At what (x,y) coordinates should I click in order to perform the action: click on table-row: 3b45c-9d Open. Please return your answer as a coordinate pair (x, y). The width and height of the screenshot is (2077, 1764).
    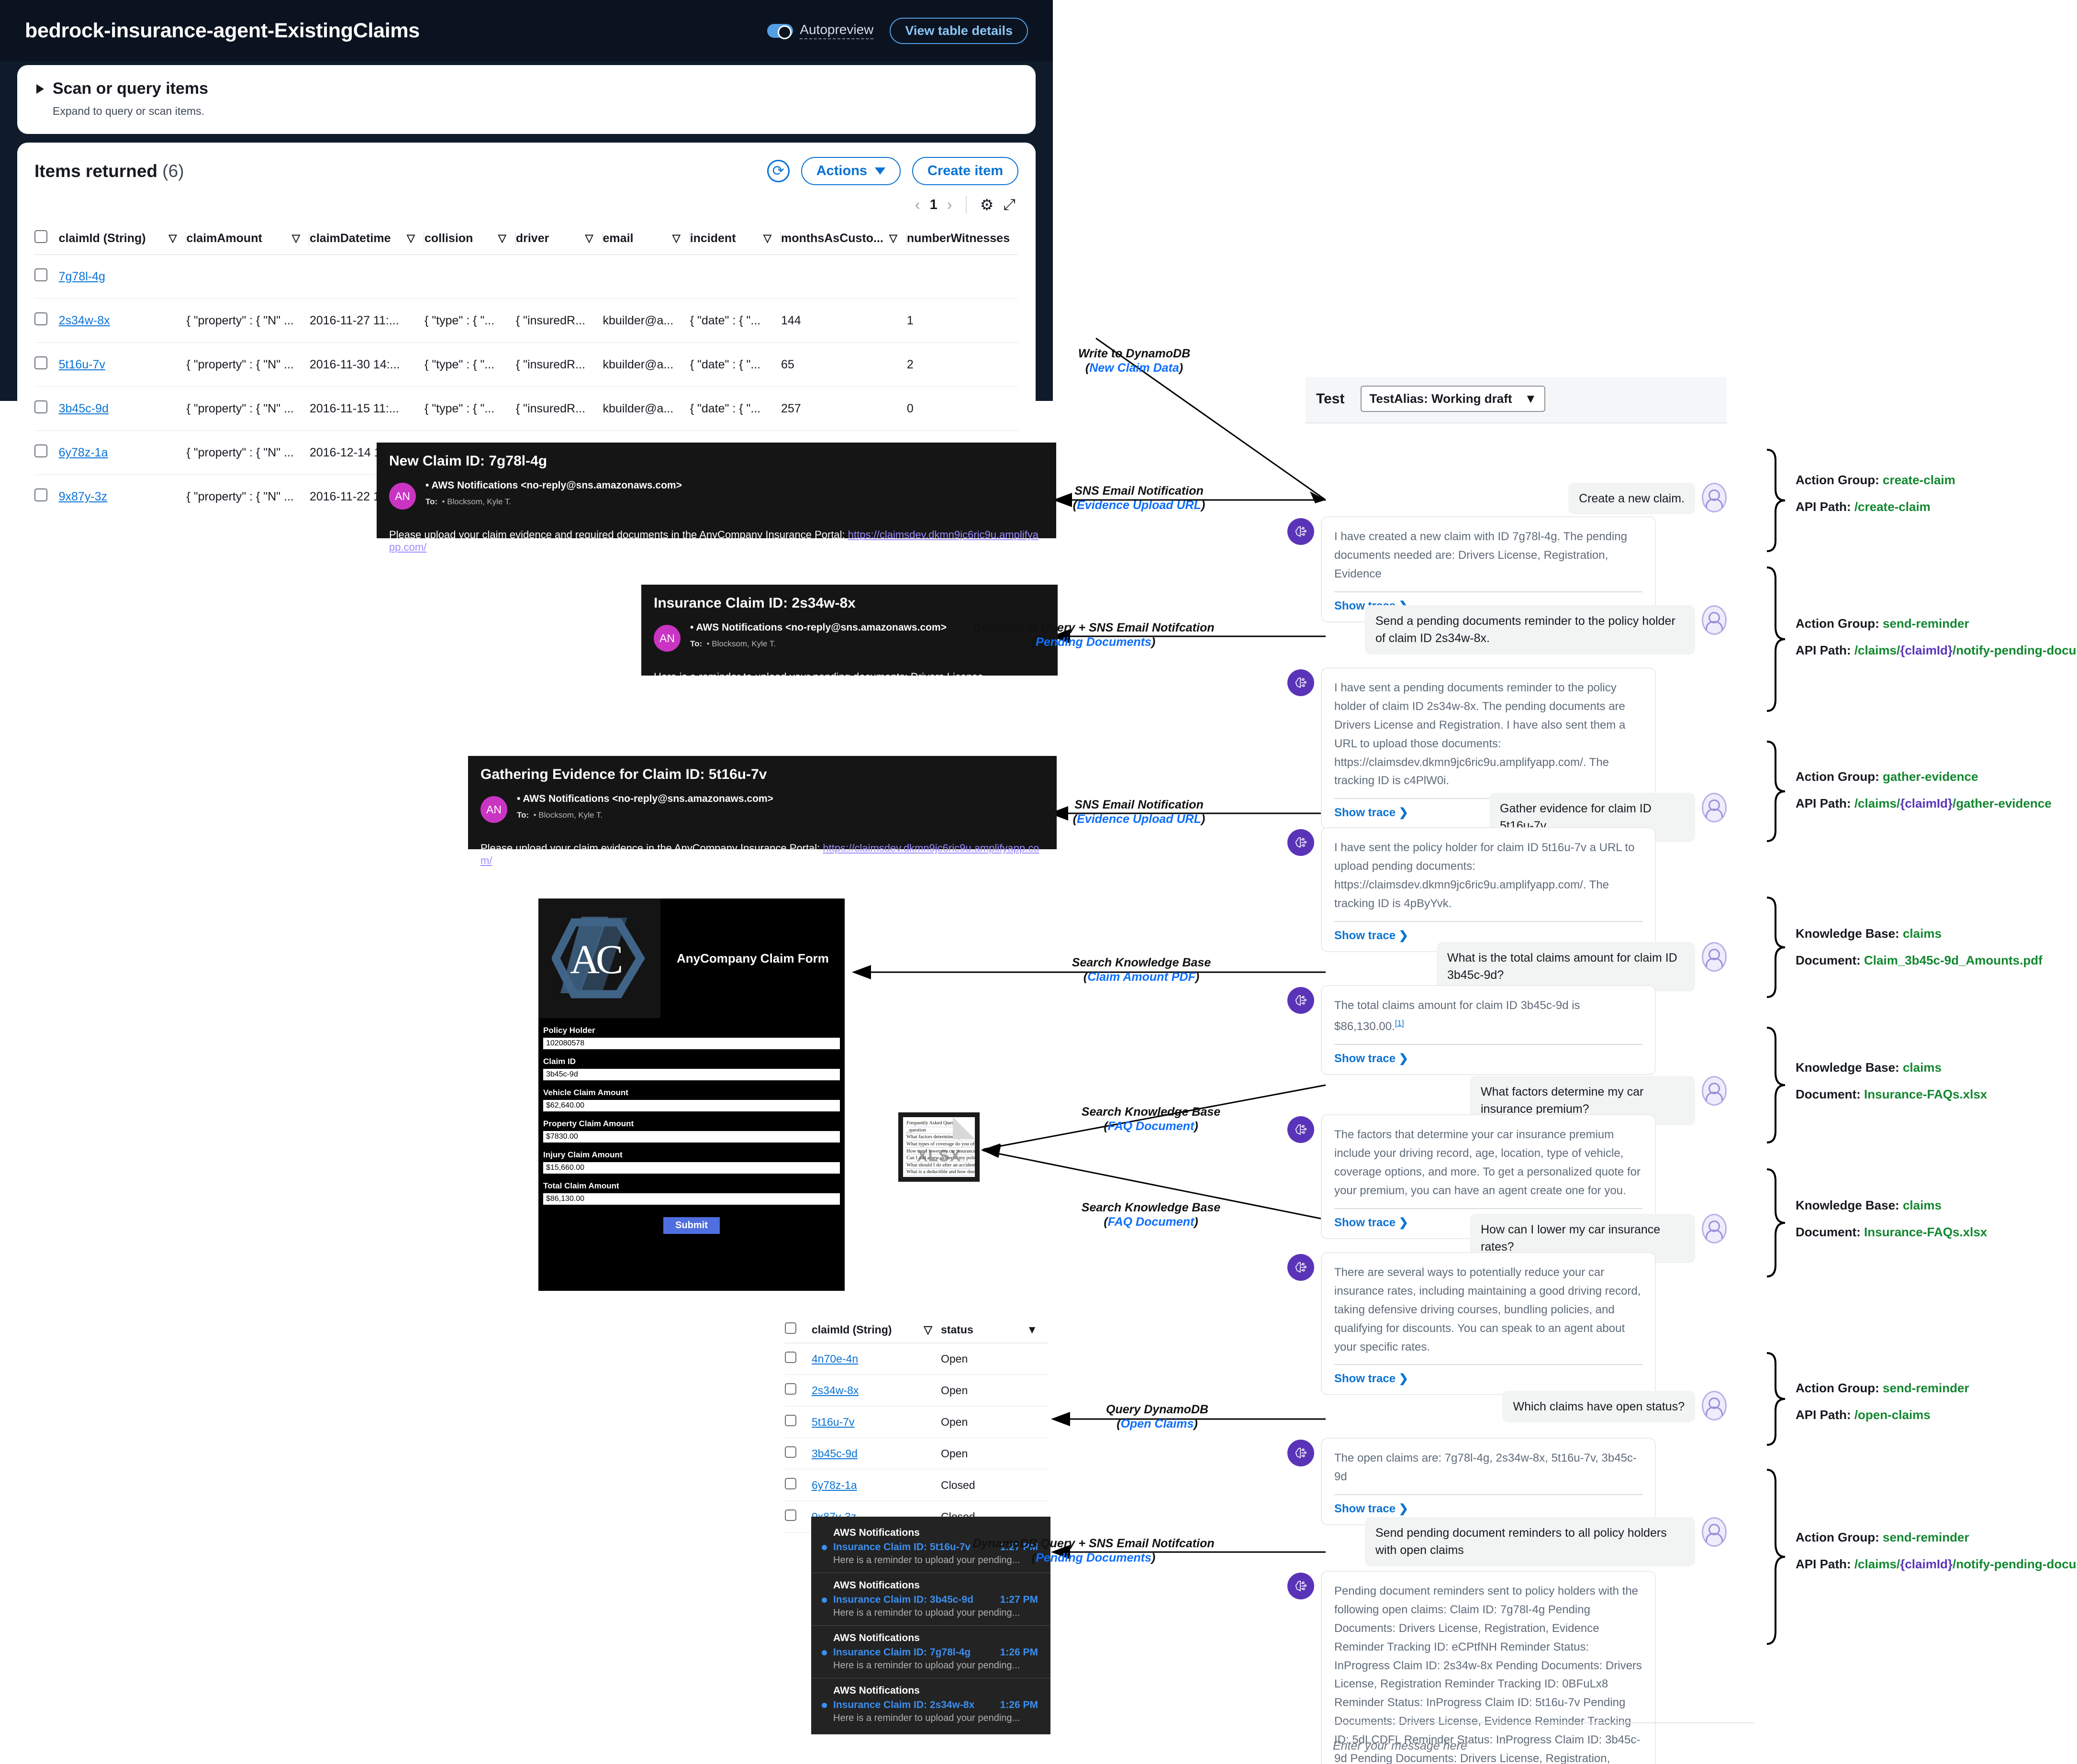
    Looking at the image, I should click on (916, 1454).